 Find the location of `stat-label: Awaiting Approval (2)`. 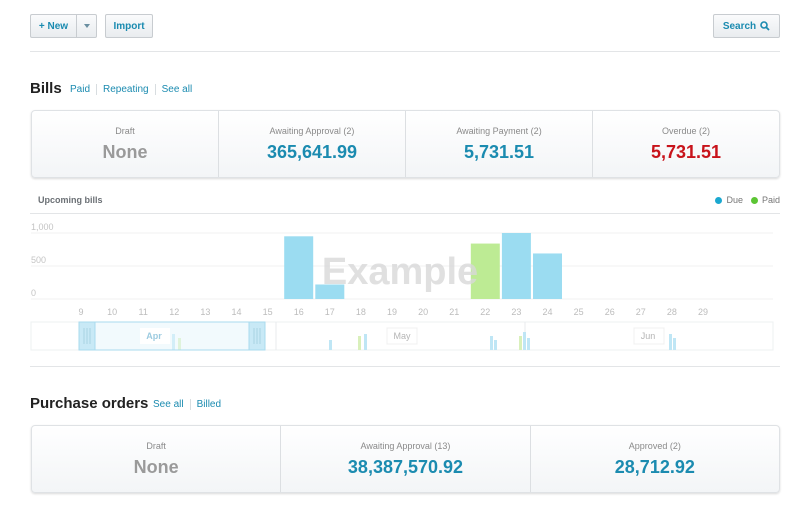

stat-label: Awaiting Approval (2) is located at coordinates (312, 130).